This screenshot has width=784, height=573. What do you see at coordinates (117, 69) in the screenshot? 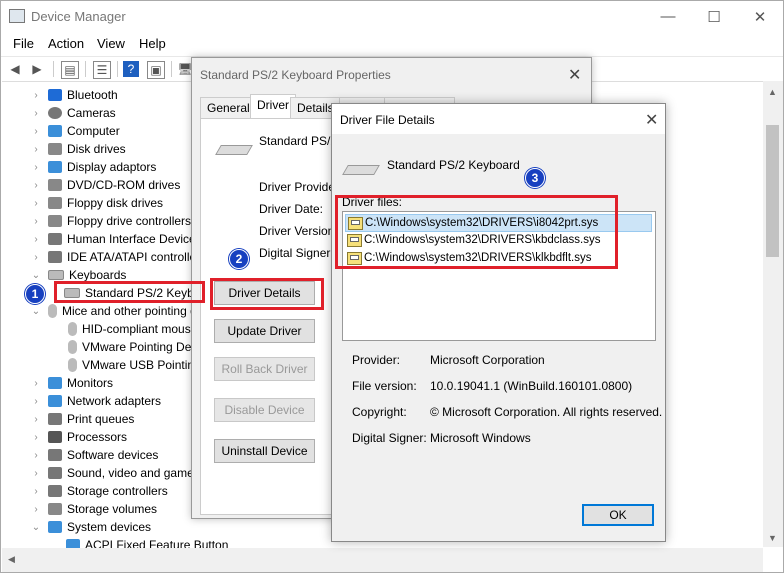
I see `toolbar-separator` at bounding box center [117, 69].